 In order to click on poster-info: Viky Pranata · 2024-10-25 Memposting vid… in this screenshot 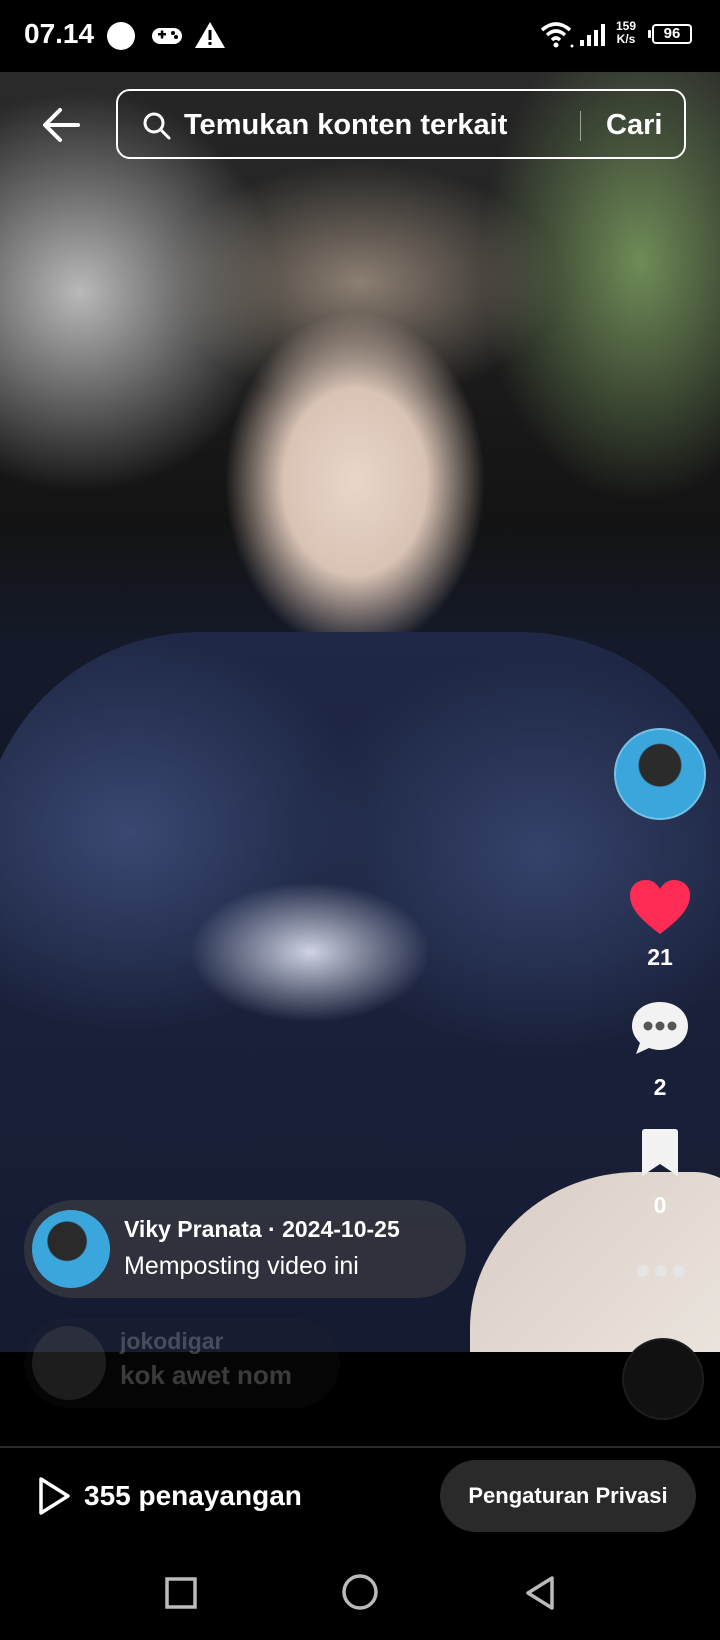, I will do `click(245, 1249)`.